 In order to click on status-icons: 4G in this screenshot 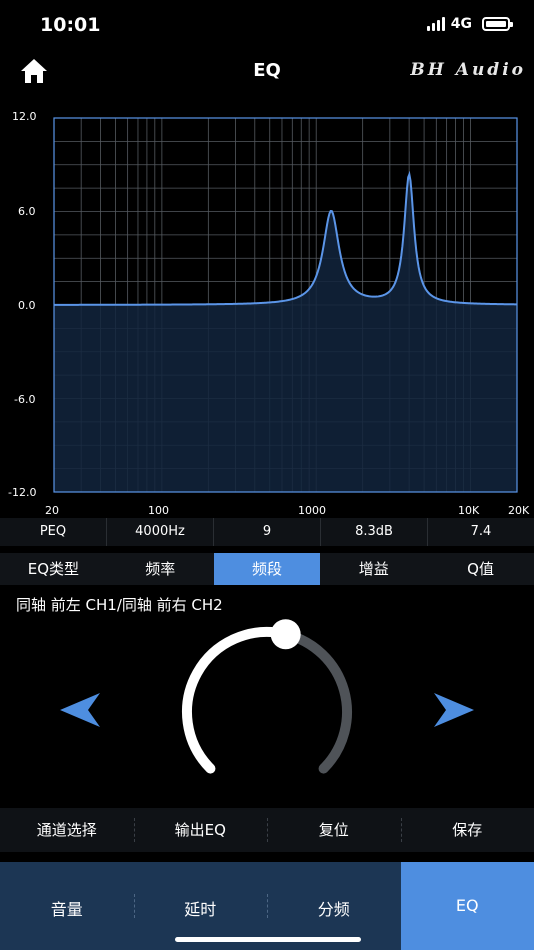, I will do `click(469, 24)`.